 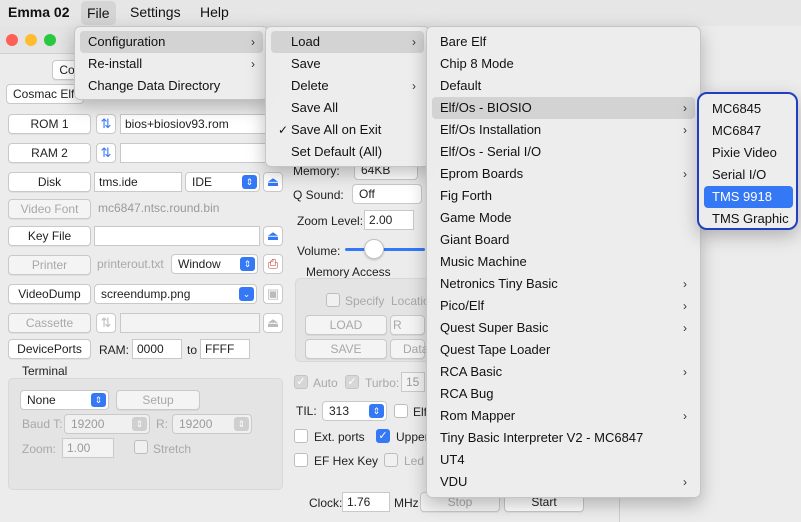 What do you see at coordinates (195, 153) in the screenshot?
I see `ram2-field` at bounding box center [195, 153].